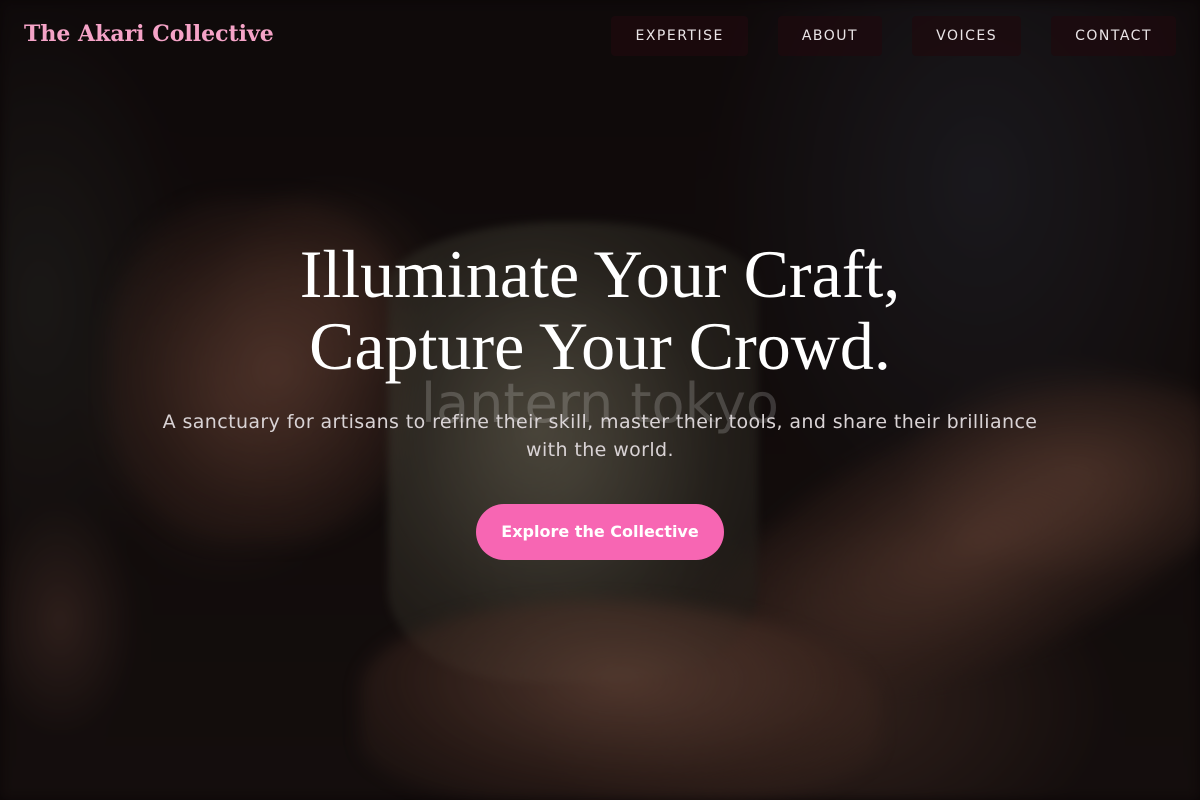 The height and width of the screenshot is (800, 1200). Describe the element at coordinates (600, 274) in the screenshot. I see `hero-headline-line-1: Illuminate Your Craft,` at that location.